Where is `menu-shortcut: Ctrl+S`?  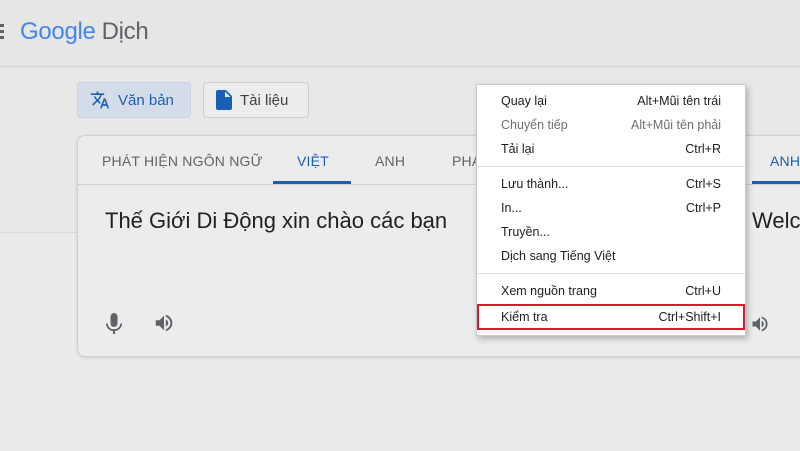 menu-shortcut: Ctrl+S is located at coordinates (703, 184).